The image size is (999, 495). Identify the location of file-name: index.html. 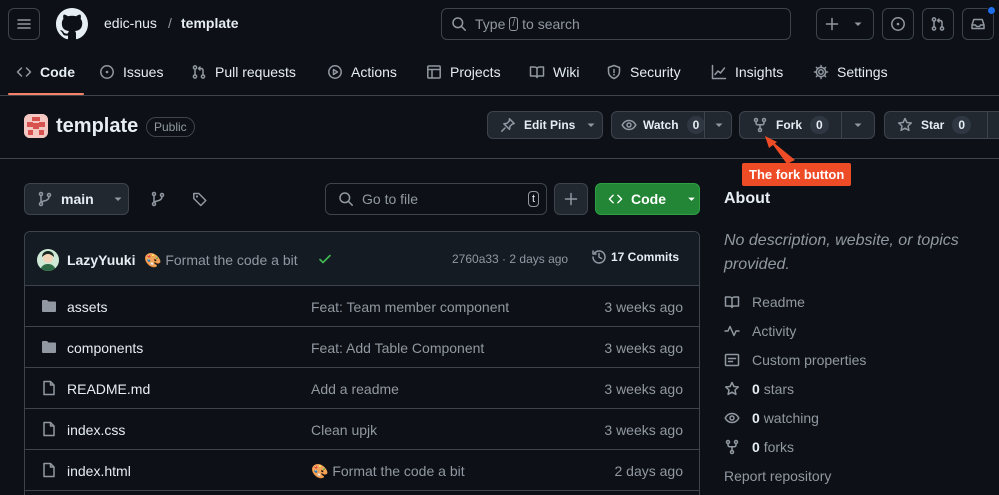
(99, 471).